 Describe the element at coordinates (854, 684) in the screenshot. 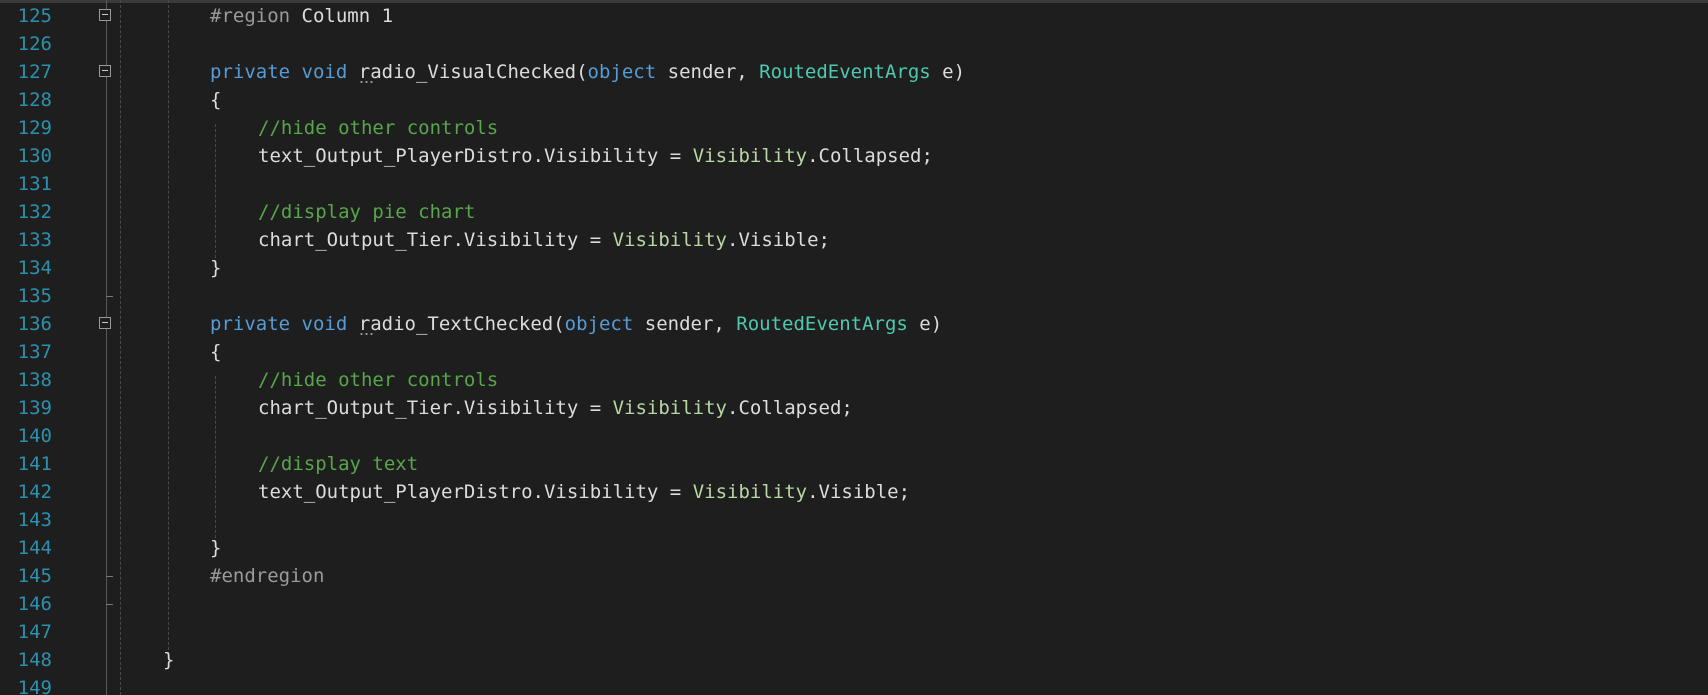

I see `code-line: 149` at that location.